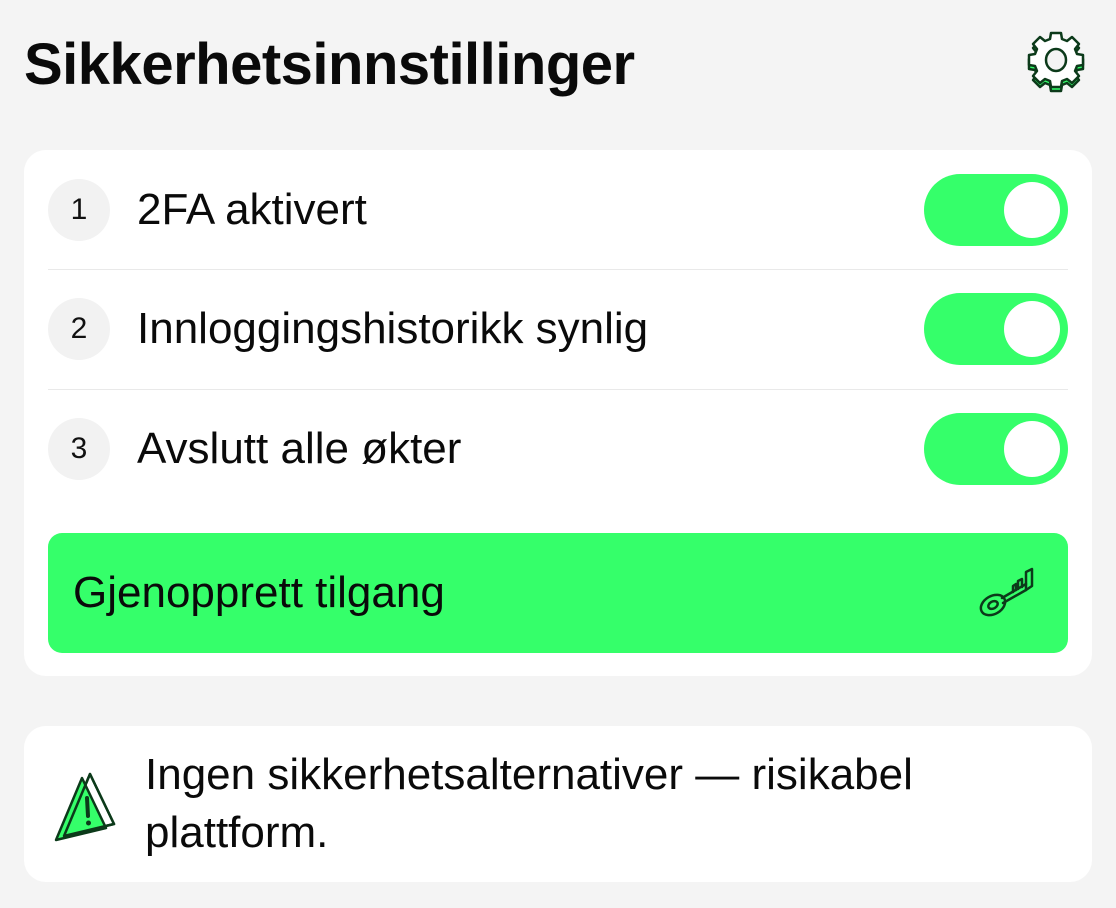 The height and width of the screenshot is (908, 1116). Describe the element at coordinates (85, 807) in the screenshot. I see `warning-triangle-icon` at that location.